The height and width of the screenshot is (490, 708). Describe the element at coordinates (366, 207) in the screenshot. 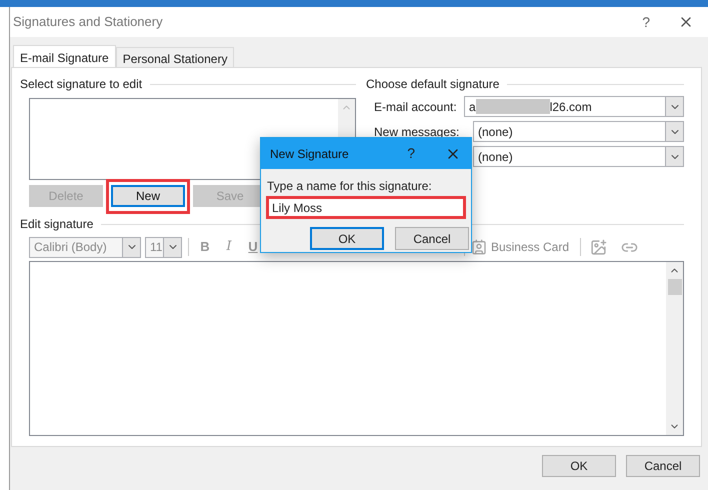

I see `signature-name-field: Lily Moss` at that location.